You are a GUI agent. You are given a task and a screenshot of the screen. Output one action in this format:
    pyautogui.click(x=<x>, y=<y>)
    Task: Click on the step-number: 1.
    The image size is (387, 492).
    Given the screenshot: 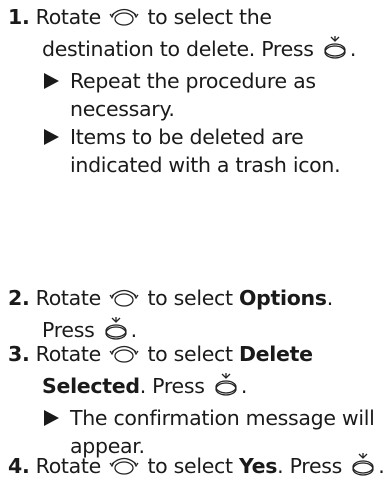 What is the action you would take?
    pyautogui.click(x=19, y=17)
    